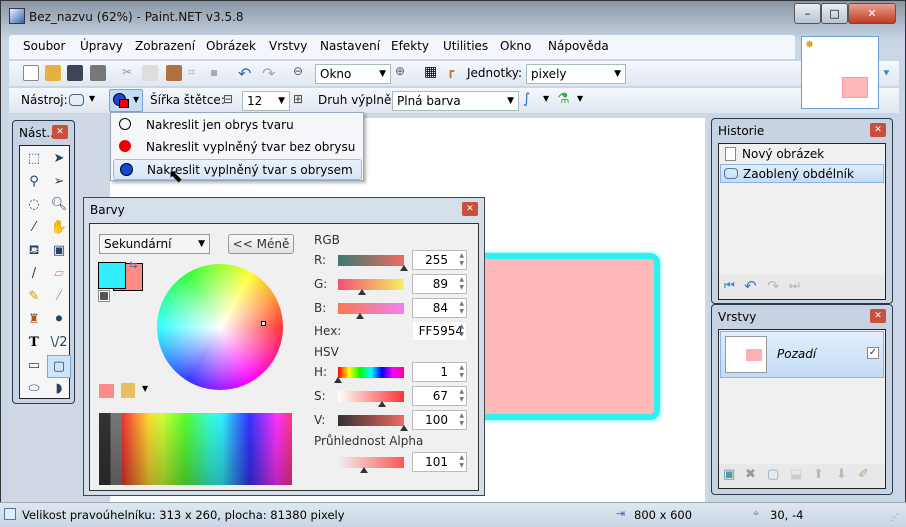 Image resolution: width=906 pixels, height=527 pixels. I want to click on recolor-icon: ⚫, so click(59, 320).